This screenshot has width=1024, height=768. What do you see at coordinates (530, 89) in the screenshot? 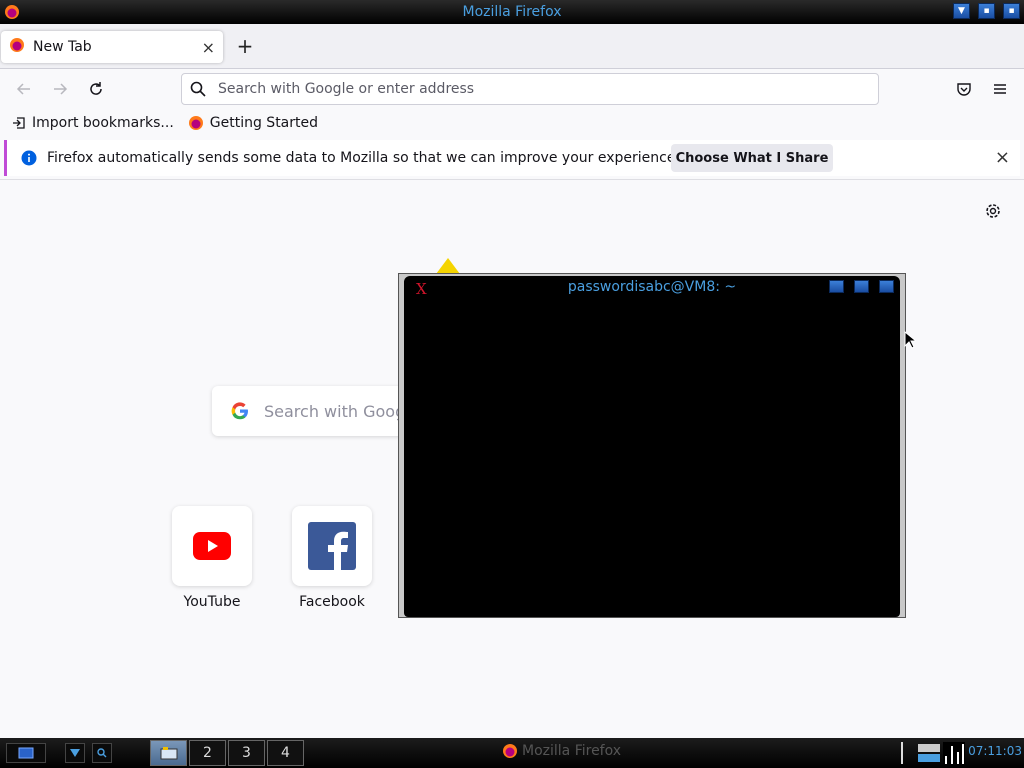
I see `address-bar: Search with Google or enter address` at bounding box center [530, 89].